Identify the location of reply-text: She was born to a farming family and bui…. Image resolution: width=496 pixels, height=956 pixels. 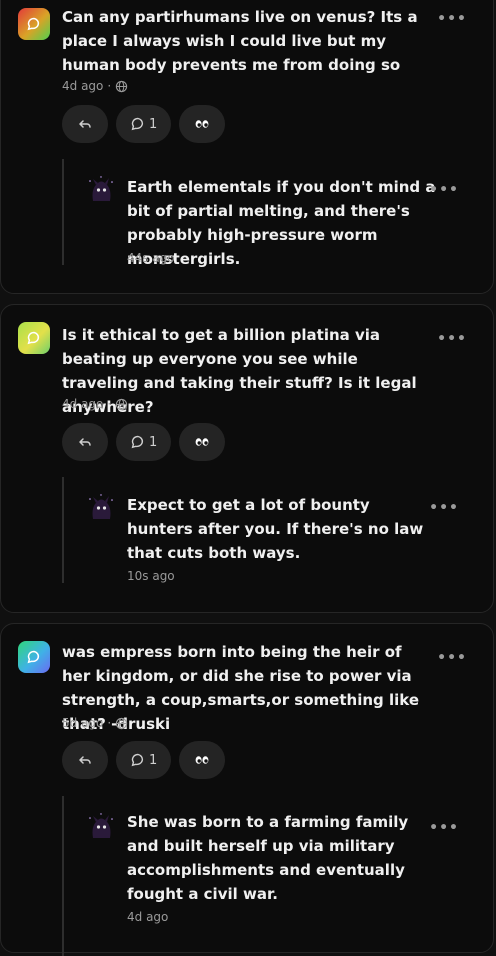
(268, 858).